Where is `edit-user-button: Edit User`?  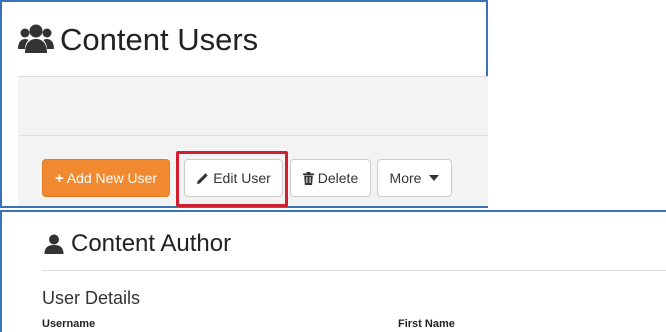 edit-user-button: Edit User is located at coordinates (233, 178).